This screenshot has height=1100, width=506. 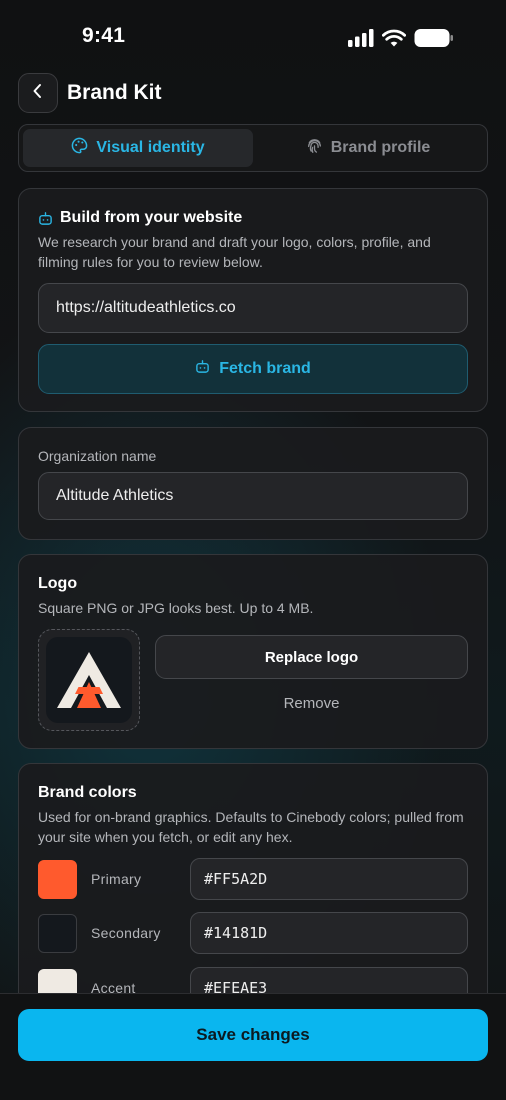 I want to click on hex-input-primary: #FF5A2D, so click(x=329, y=879).